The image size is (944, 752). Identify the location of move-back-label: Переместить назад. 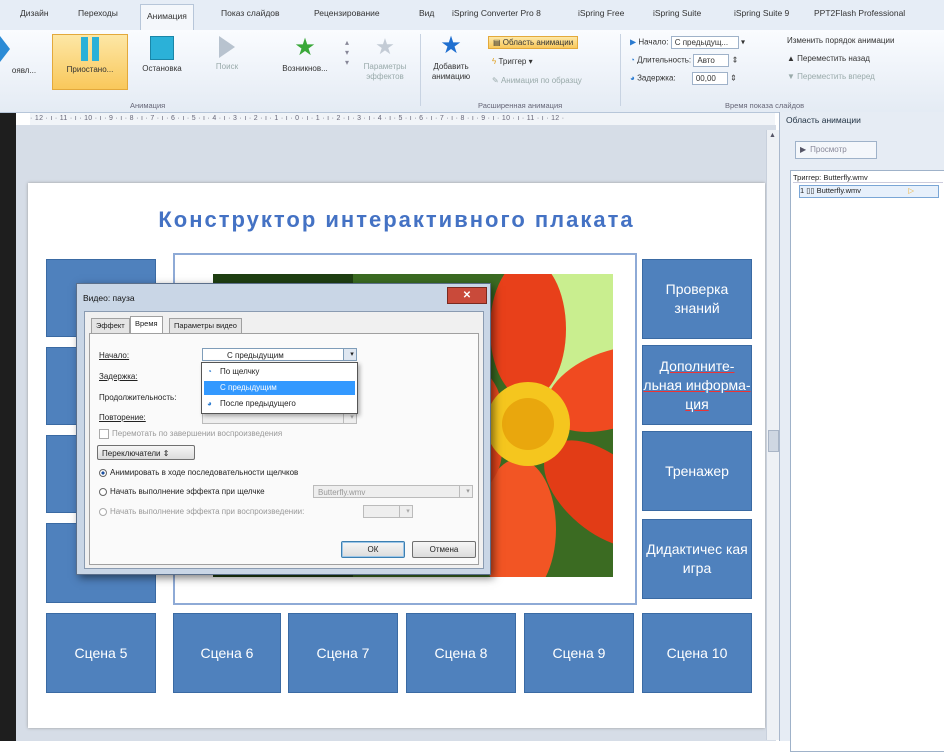
(833, 58).